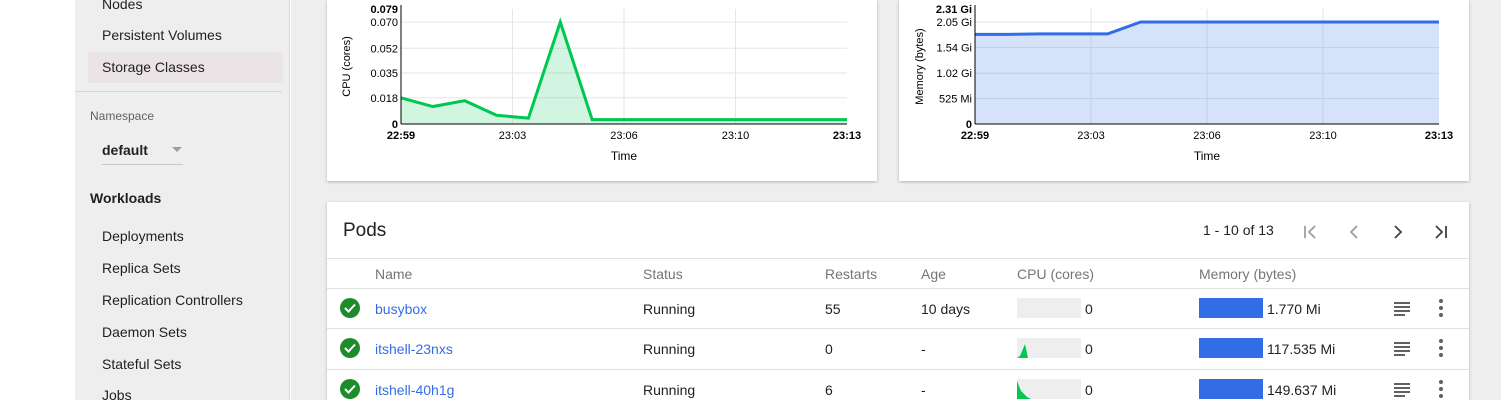  I want to click on column-header-age: Age, so click(933, 274).